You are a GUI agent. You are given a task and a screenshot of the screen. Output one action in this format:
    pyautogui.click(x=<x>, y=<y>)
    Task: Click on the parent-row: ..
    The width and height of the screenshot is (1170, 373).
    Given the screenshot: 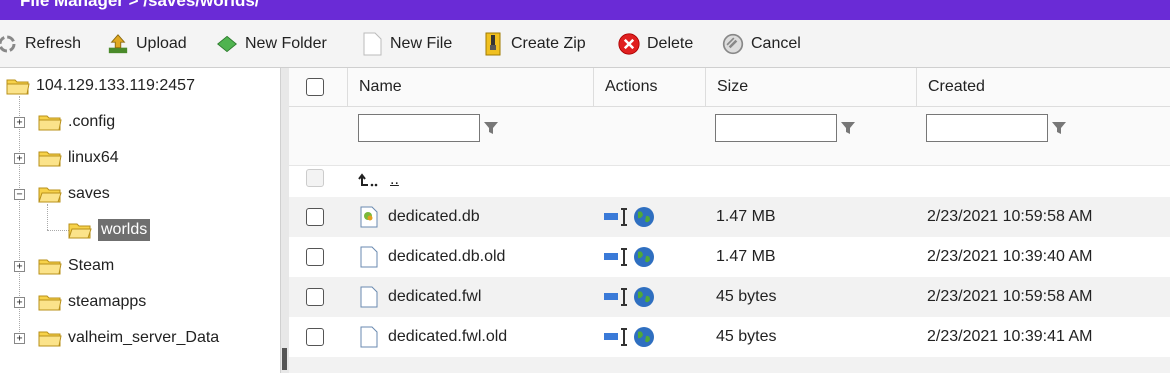 What is the action you would take?
    pyautogui.click(x=729, y=180)
    